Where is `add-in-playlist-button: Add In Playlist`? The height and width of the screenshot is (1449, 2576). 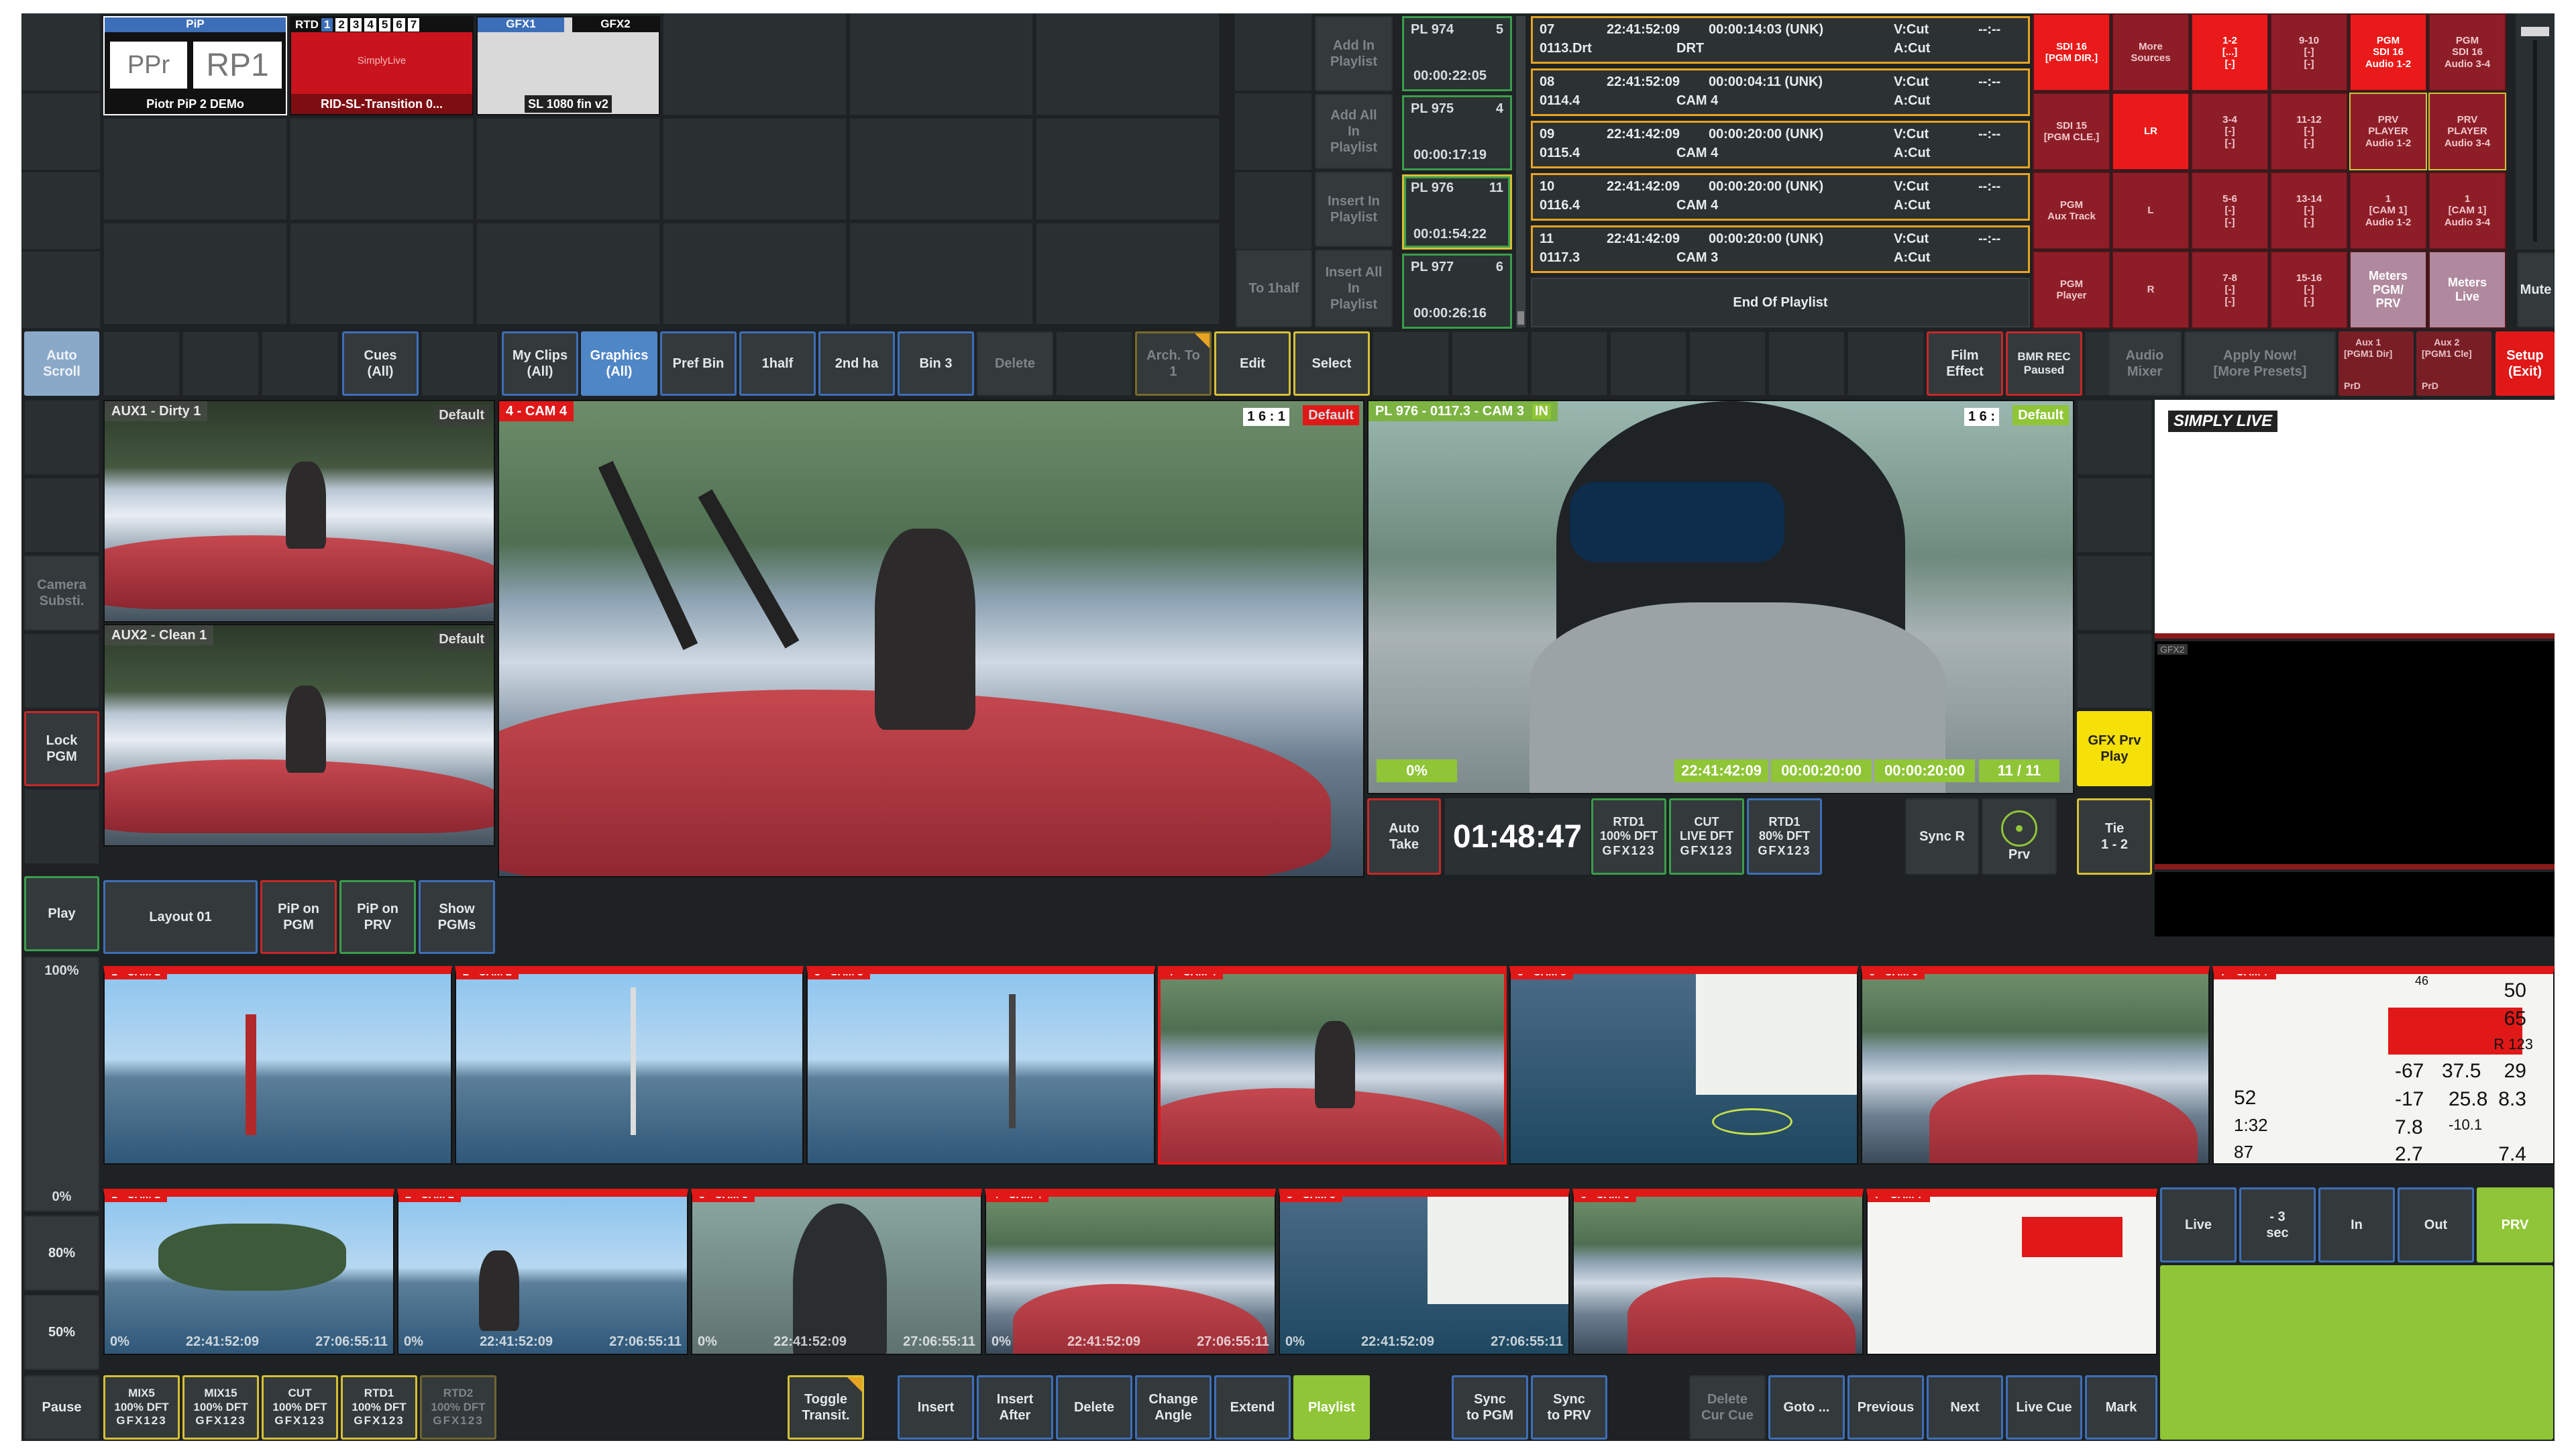
add-in-playlist-button: Add In Playlist is located at coordinates (1354, 53).